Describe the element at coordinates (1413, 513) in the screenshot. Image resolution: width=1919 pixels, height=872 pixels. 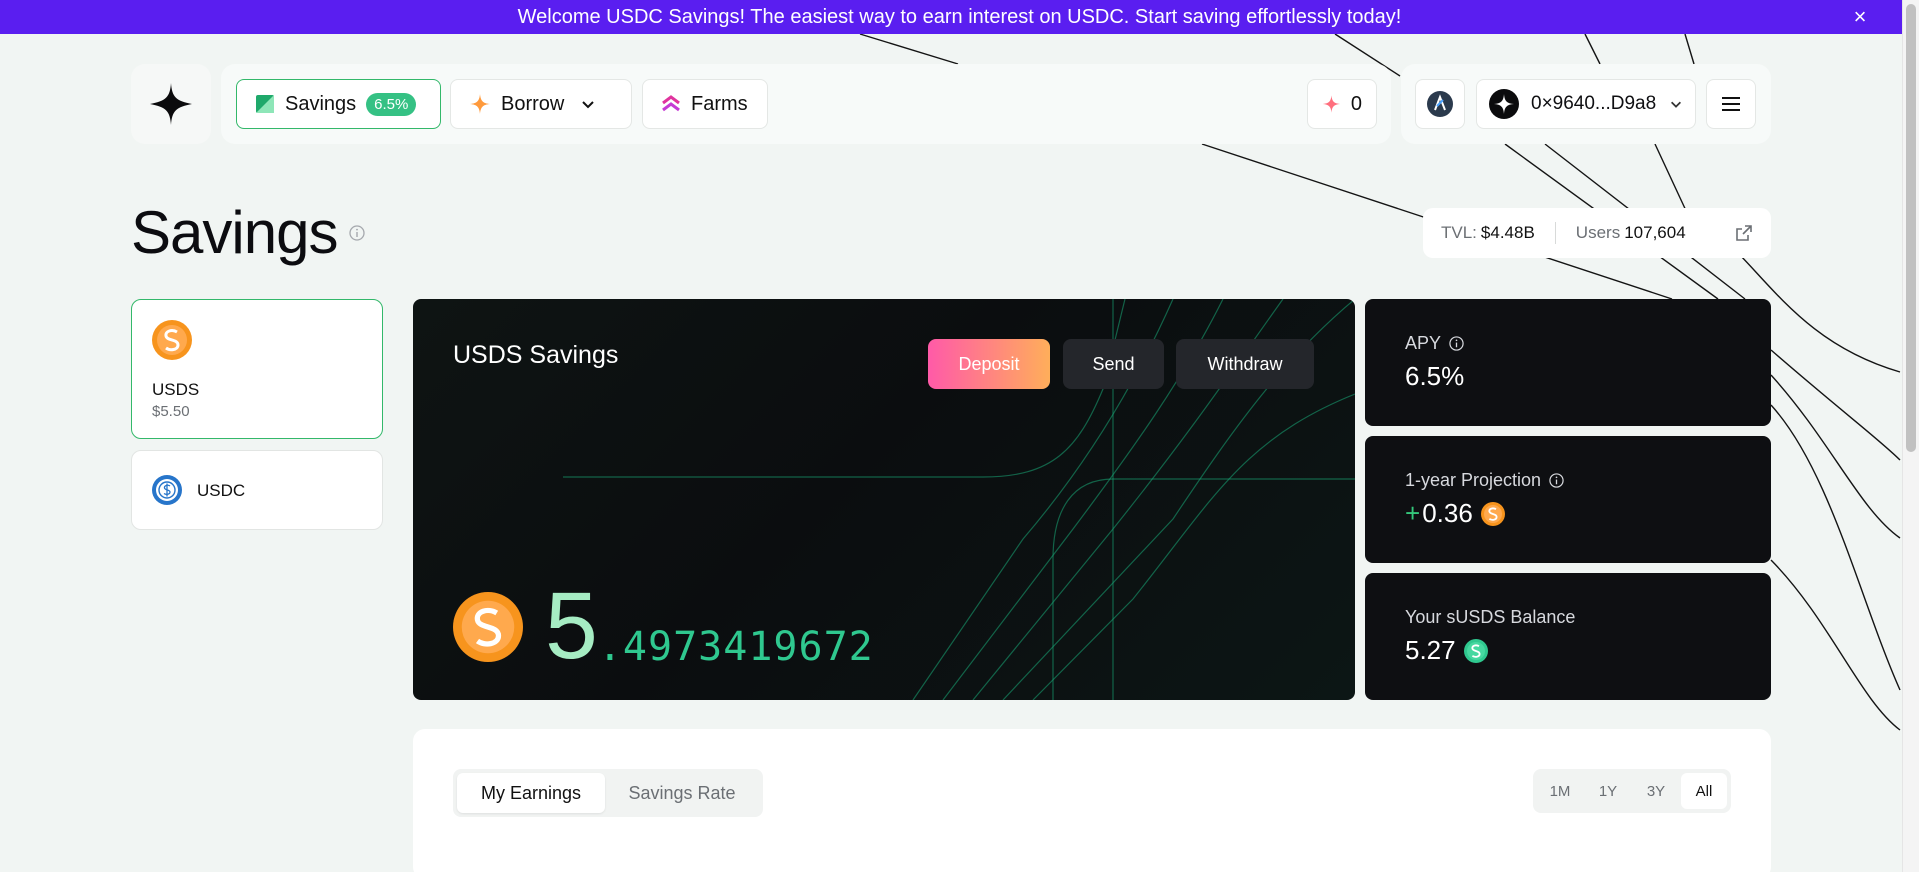
I see `projection-sign: +` at that location.